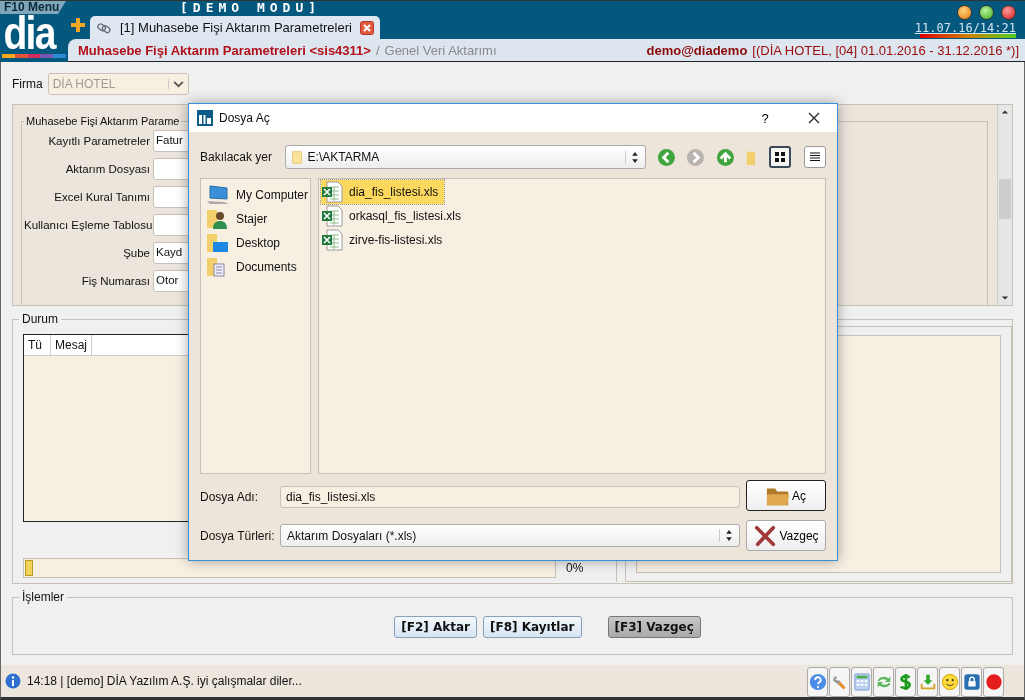  I want to click on action-button: [F8] Kayıtlar, so click(532, 627).